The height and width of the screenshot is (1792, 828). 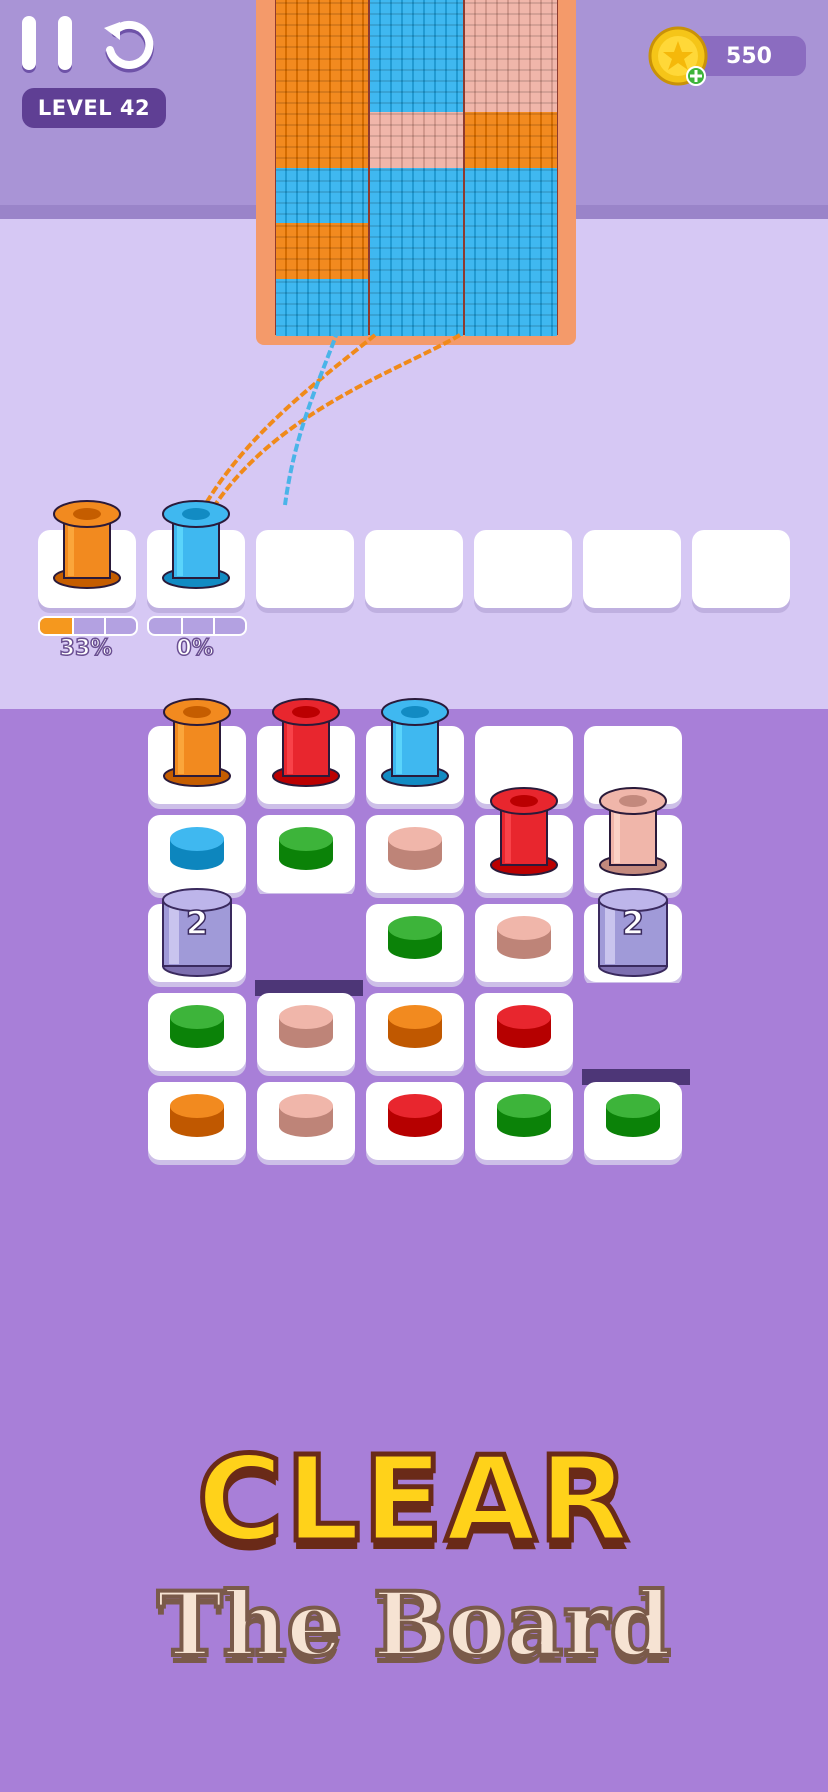 What do you see at coordinates (633, 831) in the screenshot?
I see `spool-pink` at bounding box center [633, 831].